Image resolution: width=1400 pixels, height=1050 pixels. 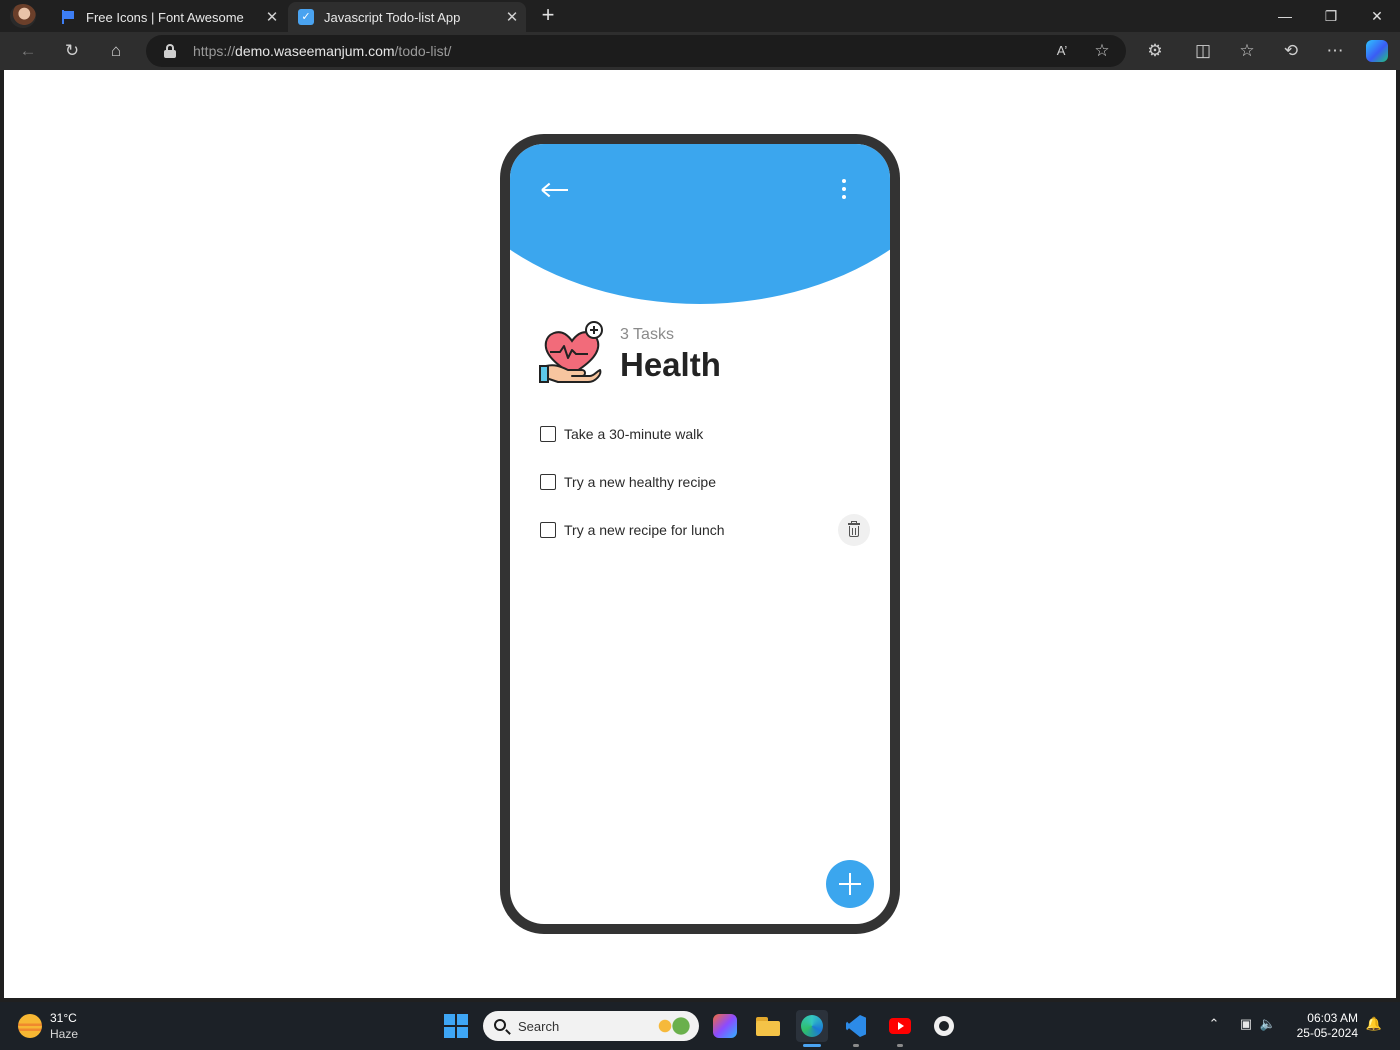 What do you see at coordinates (64, 1034) in the screenshot?
I see `weather-condition: Haze` at bounding box center [64, 1034].